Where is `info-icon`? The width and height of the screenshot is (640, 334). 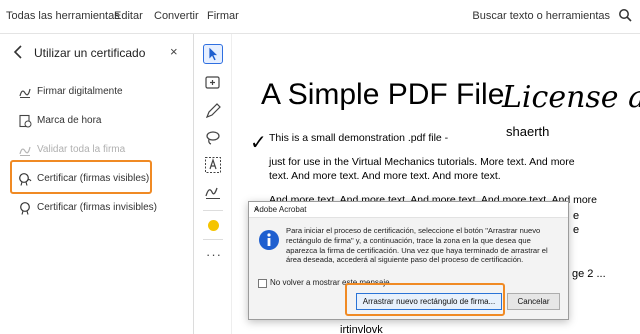 info-icon is located at coordinates (269, 240).